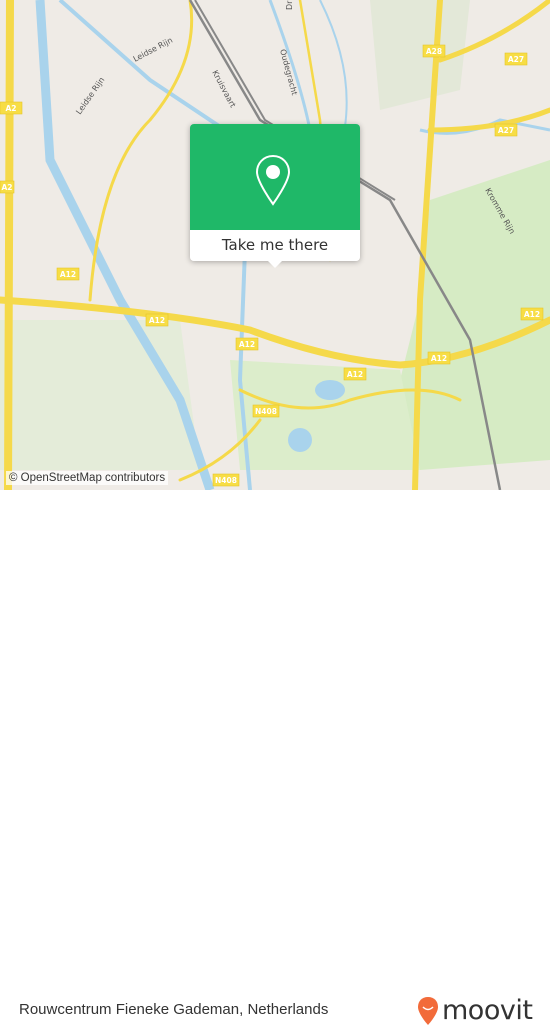 This screenshot has width=550, height=1026. I want to click on location-popup: Take me there, so click(275, 196).